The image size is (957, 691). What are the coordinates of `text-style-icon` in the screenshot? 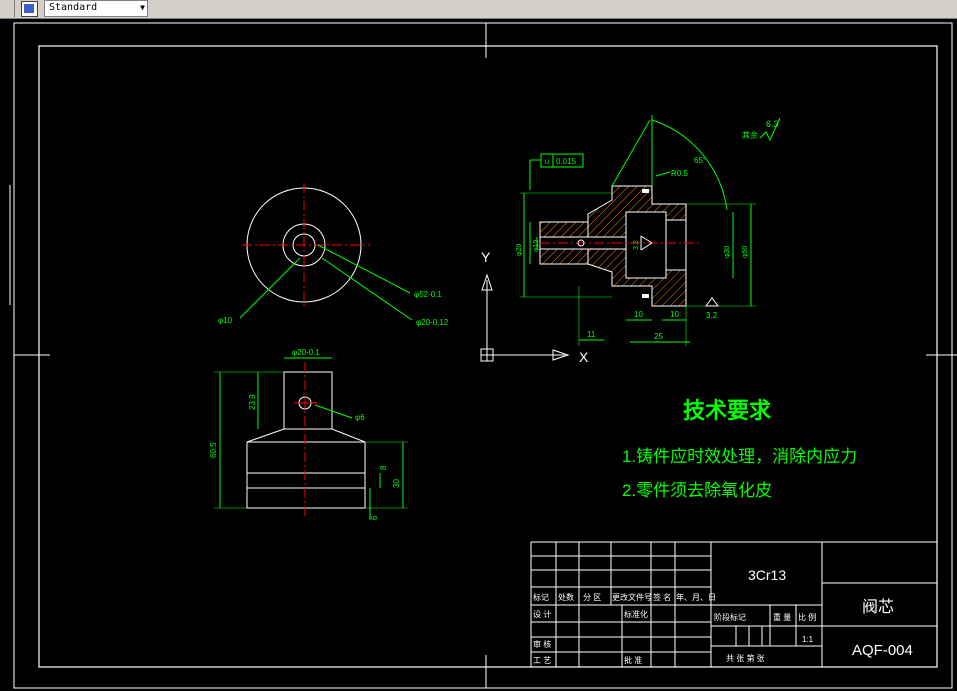 It's located at (29, 9).